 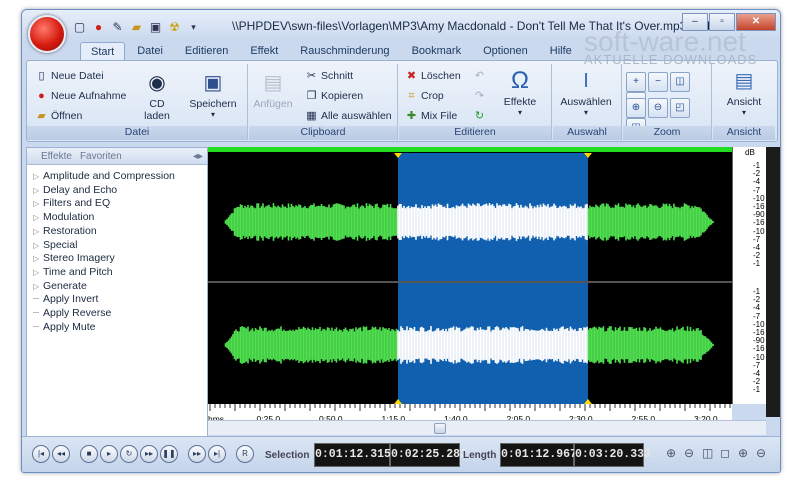 What do you see at coordinates (104, 176) in the screenshot?
I see `tree-folder: ▷ Amplitude and Compression` at bounding box center [104, 176].